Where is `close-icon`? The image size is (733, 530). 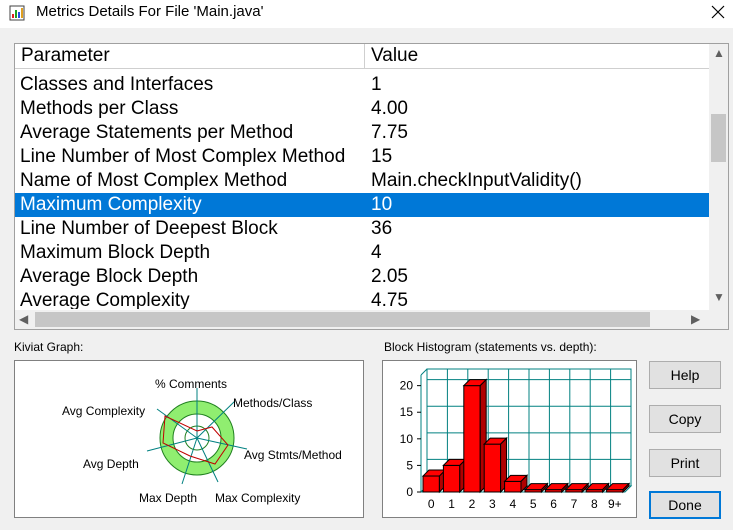 close-icon is located at coordinates (718, 12).